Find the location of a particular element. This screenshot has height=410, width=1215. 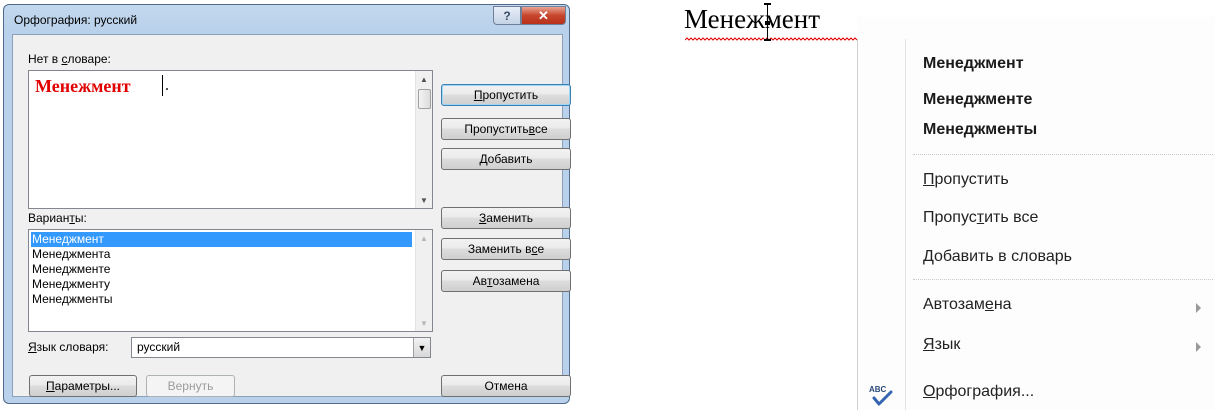

dictionary-language-value: русский is located at coordinates (159, 347).